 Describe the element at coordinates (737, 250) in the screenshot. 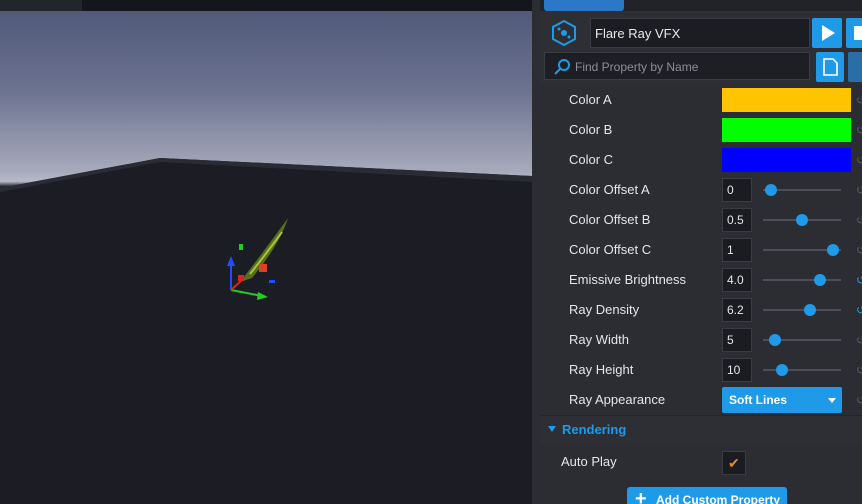

I see `color-offset-c-value-field: 1` at that location.